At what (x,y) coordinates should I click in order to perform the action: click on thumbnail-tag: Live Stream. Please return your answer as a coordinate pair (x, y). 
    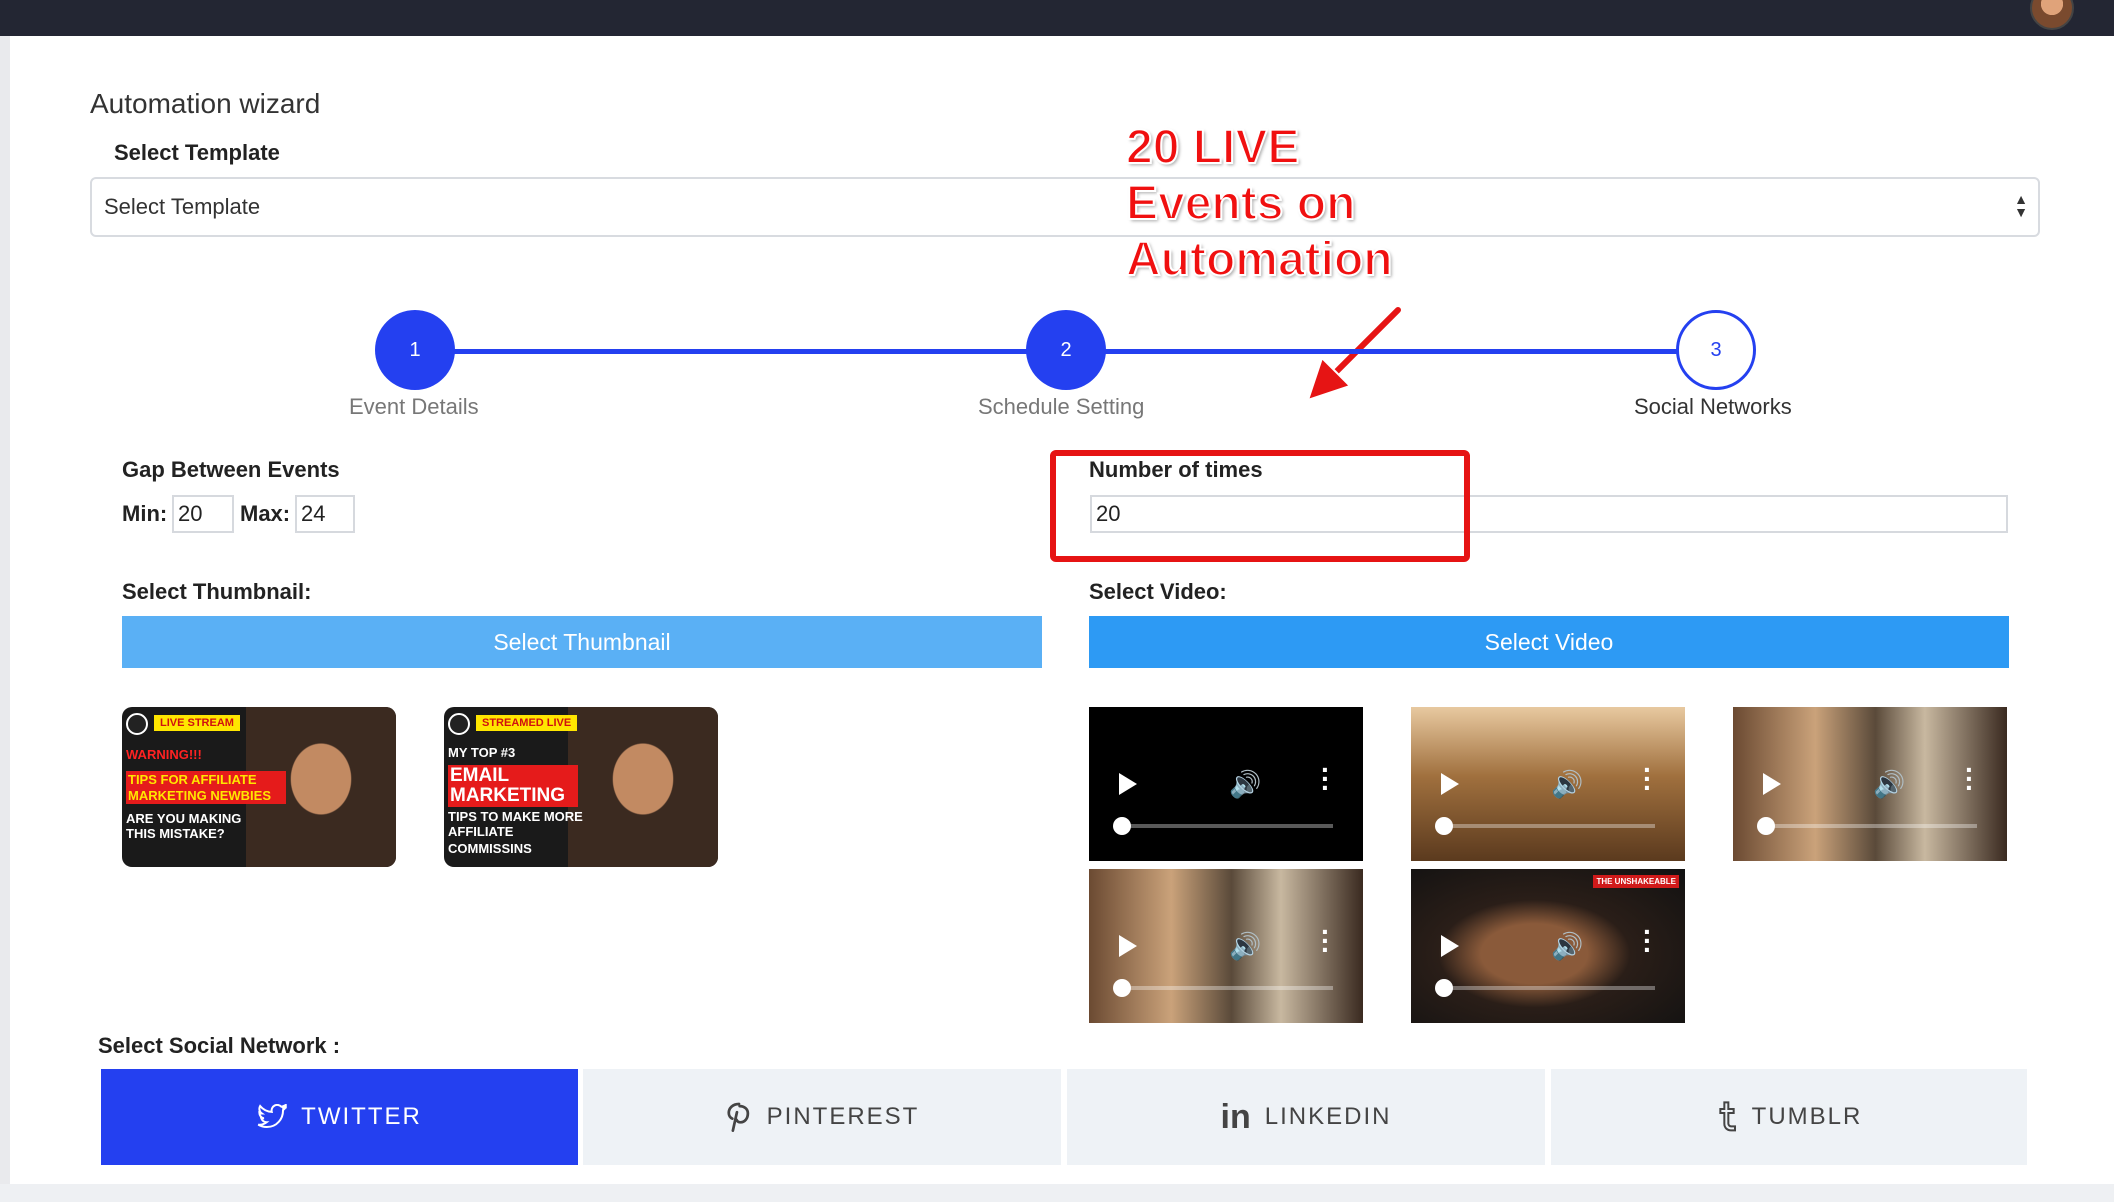
    Looking at the image, I should click on (197, 723).